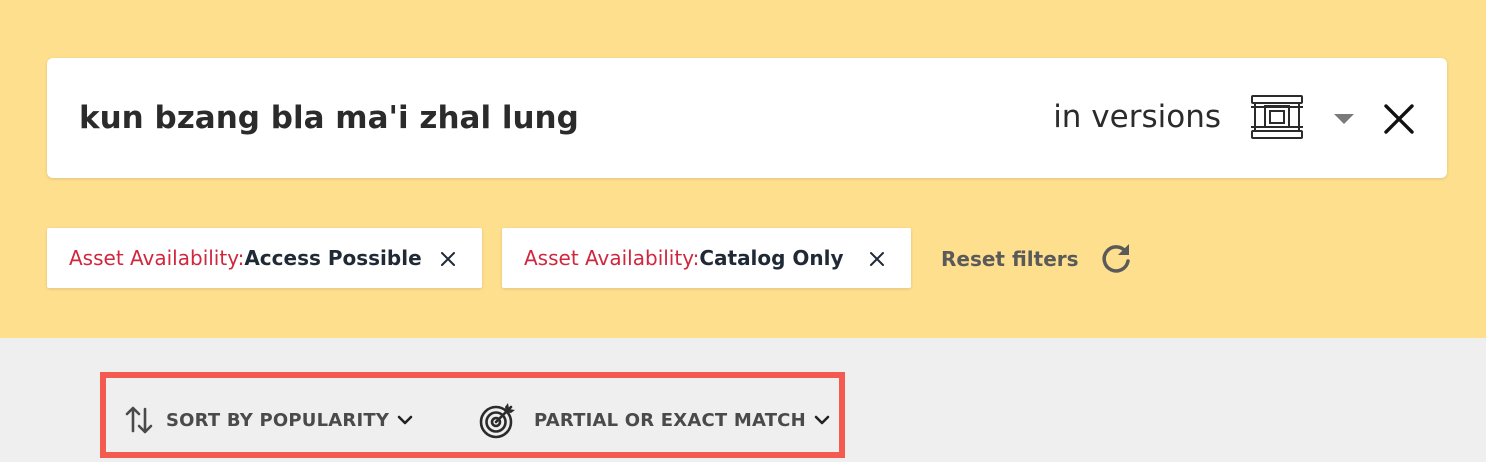 The image size is (1486, 462). What do you see at coordinates (771, 258) in the screenshot?
I see `filter-chip-value: Catalog Only` at bounding box center [771, 258].